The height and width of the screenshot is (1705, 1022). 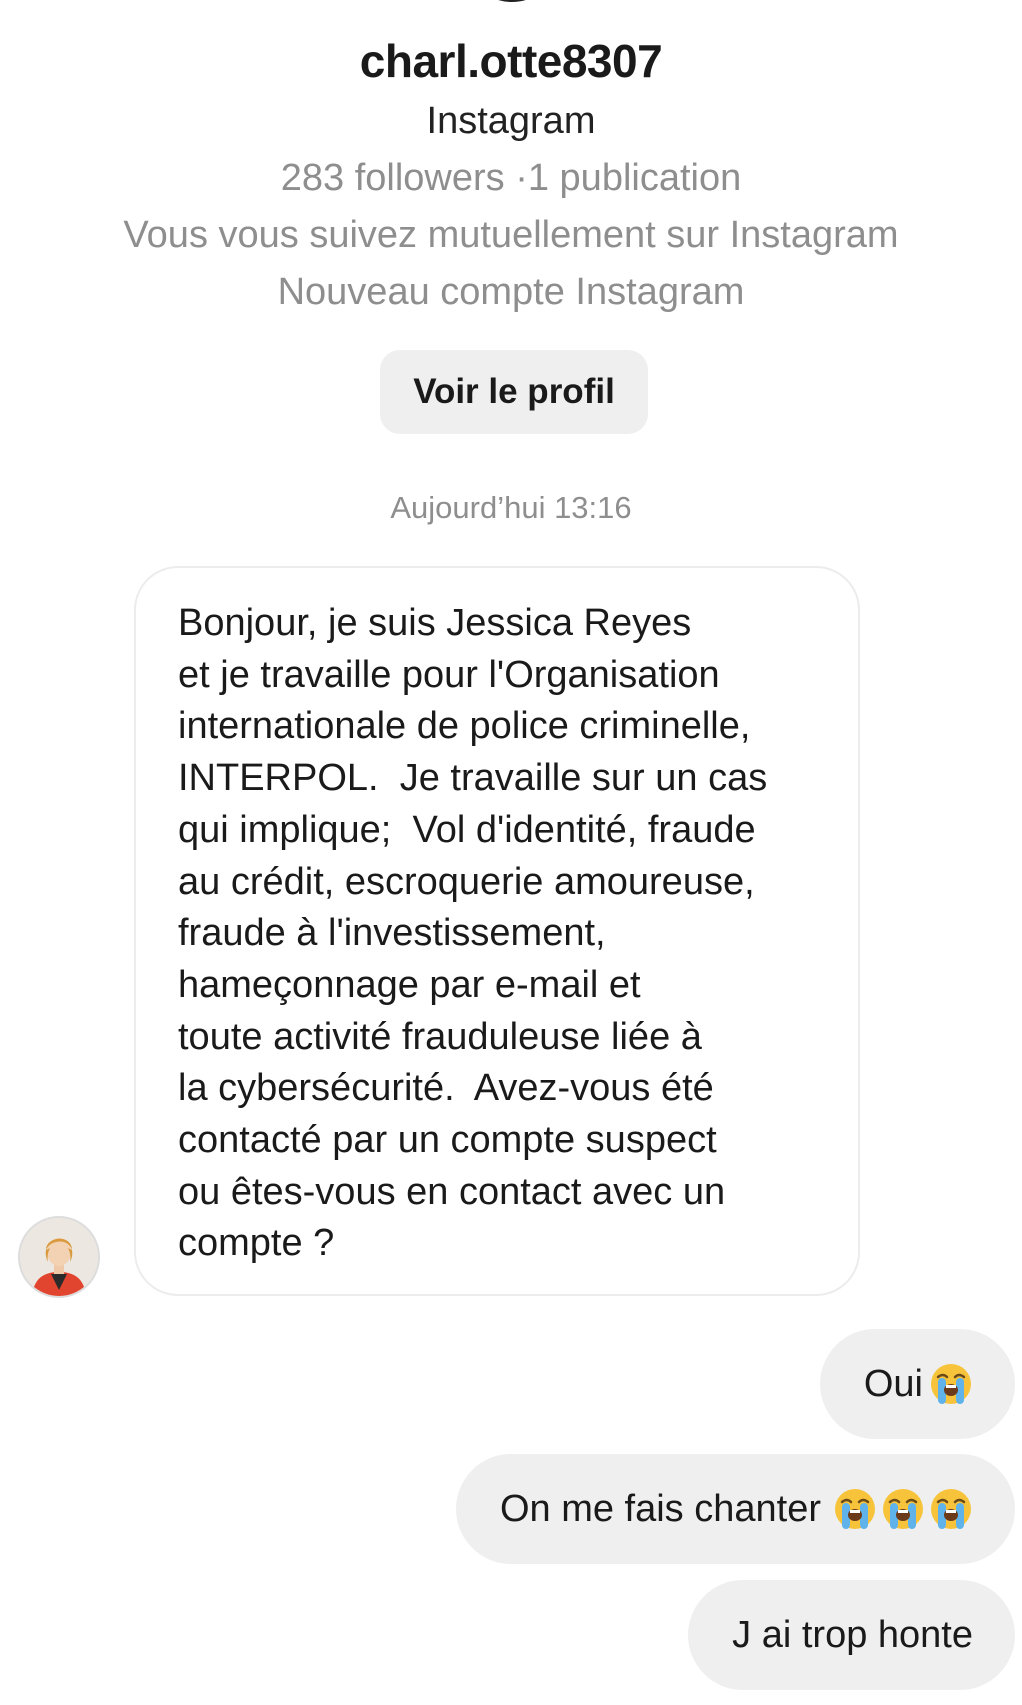 What do you see at coordinates (473, 778) in the screenshot?
I see `message-line: INTERPOL. Je travaille sur un cas` at bounding box center [473, 778].